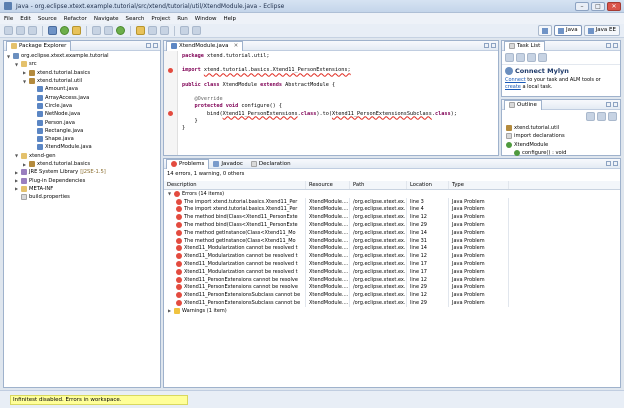  Describe the element at coordinates (378, 185) in the screenshot. I see `column-path: Path` at that location.